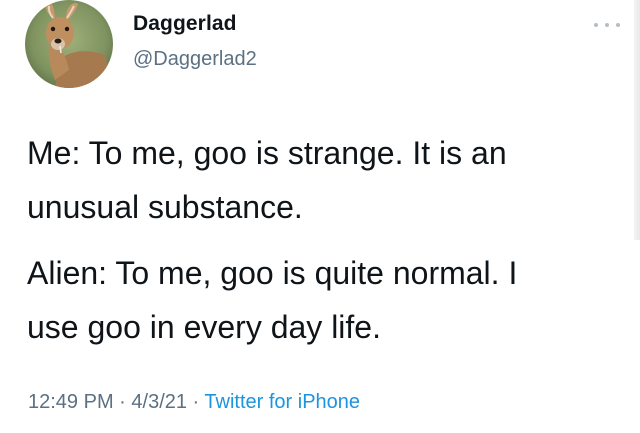  Describe the element at coordinates (159, 402) in the screenshot. I see `tweet-date: 4/3/21` at that location.